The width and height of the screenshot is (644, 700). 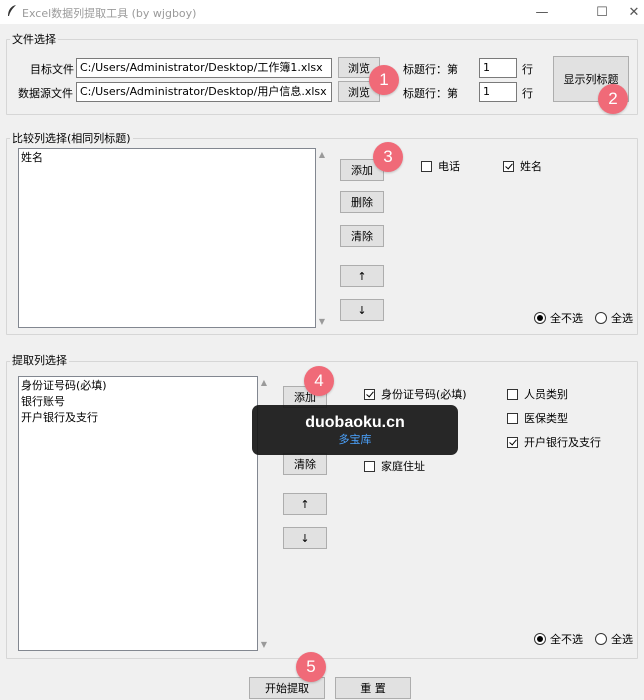 What do you see at coordinates (424, 394) in the screenshot?
I see `extract-option-label: 身份证号码(必填)` at bounding box center [424, 394].